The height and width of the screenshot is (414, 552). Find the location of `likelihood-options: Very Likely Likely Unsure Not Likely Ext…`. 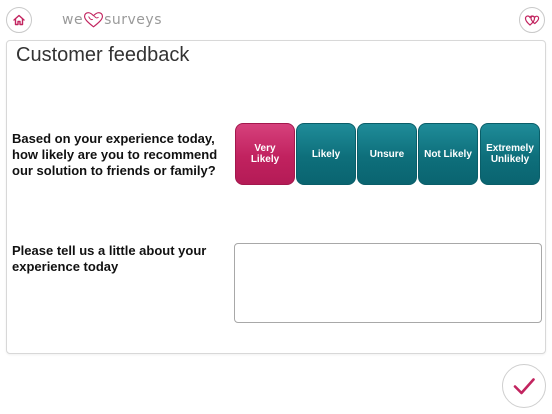

likelihood-options: Very Likely Likely Unsure Not Likely Ext… is located at coordinates (389, 154).